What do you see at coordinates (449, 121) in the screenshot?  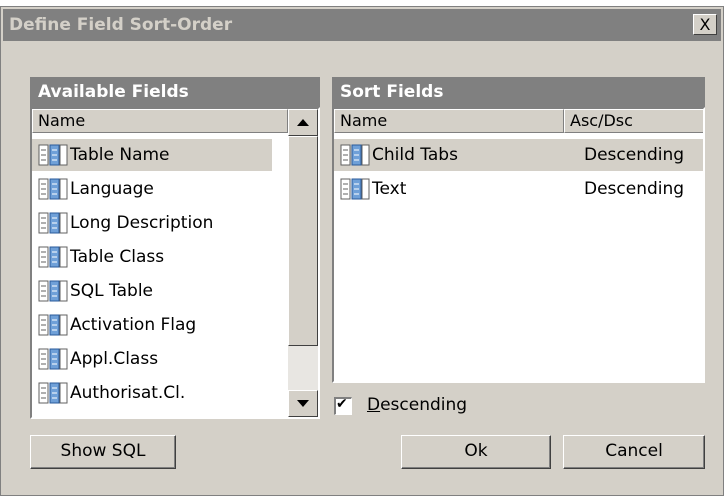 I see `sort-name-column-header: Name` at bounding box center [449, 121].